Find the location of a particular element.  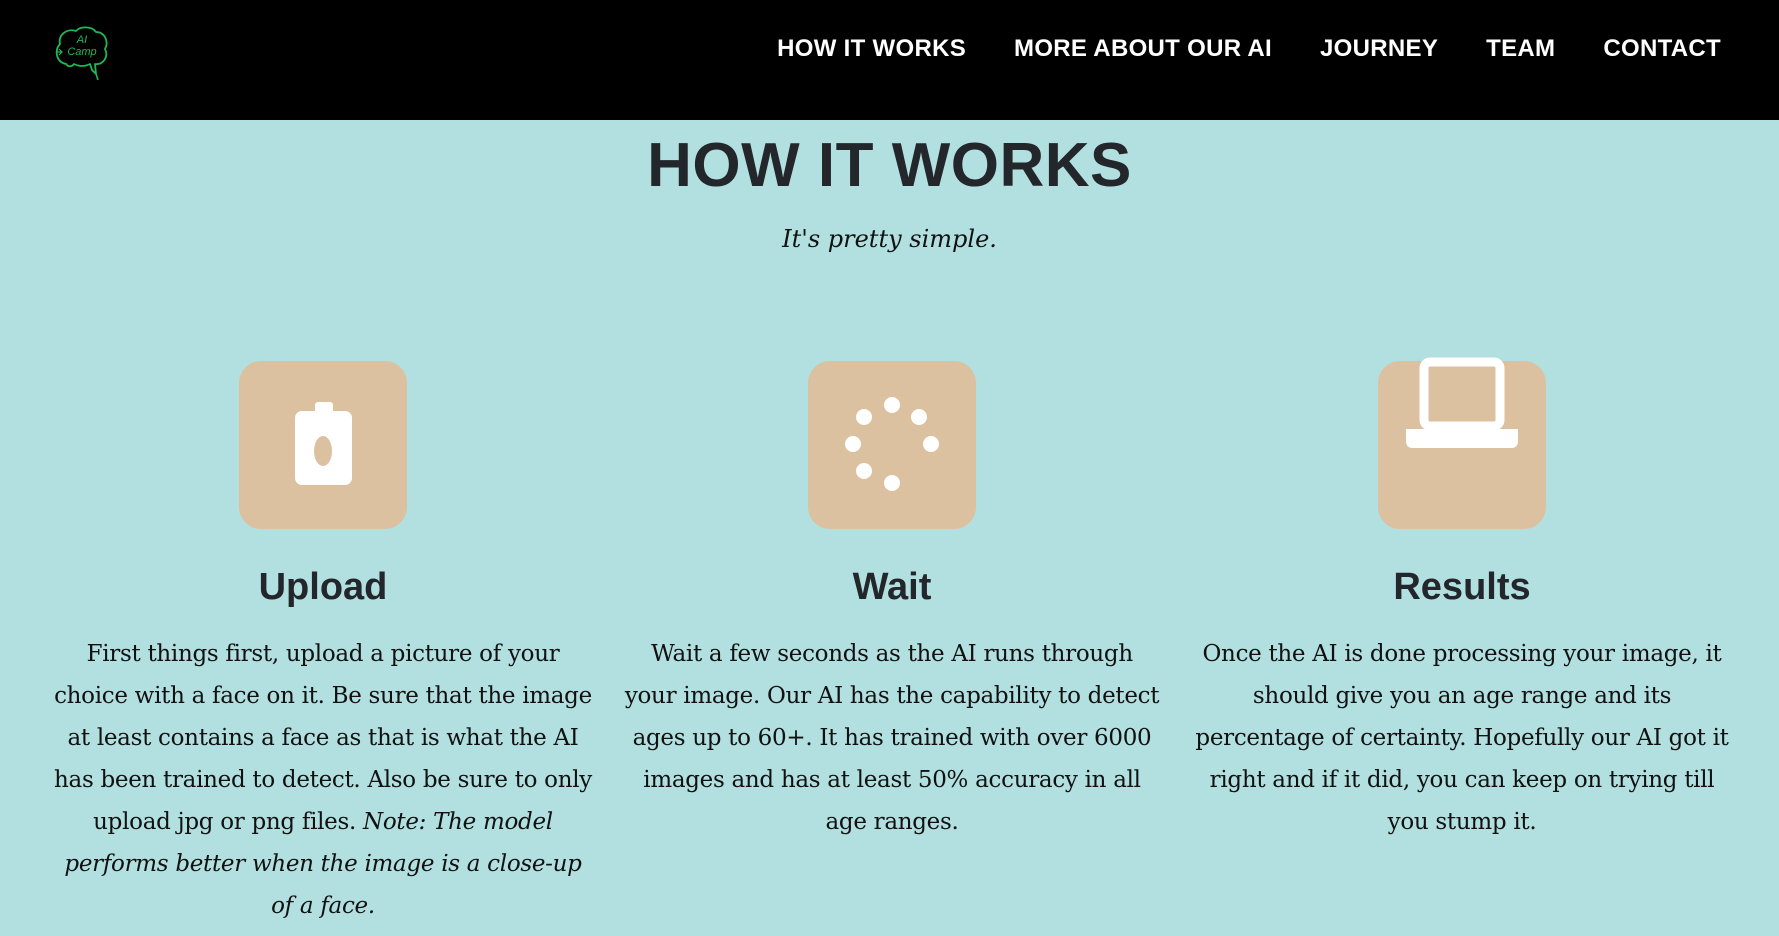

ai-camp-logo: AI Camp is located at coordinates (81, 52).